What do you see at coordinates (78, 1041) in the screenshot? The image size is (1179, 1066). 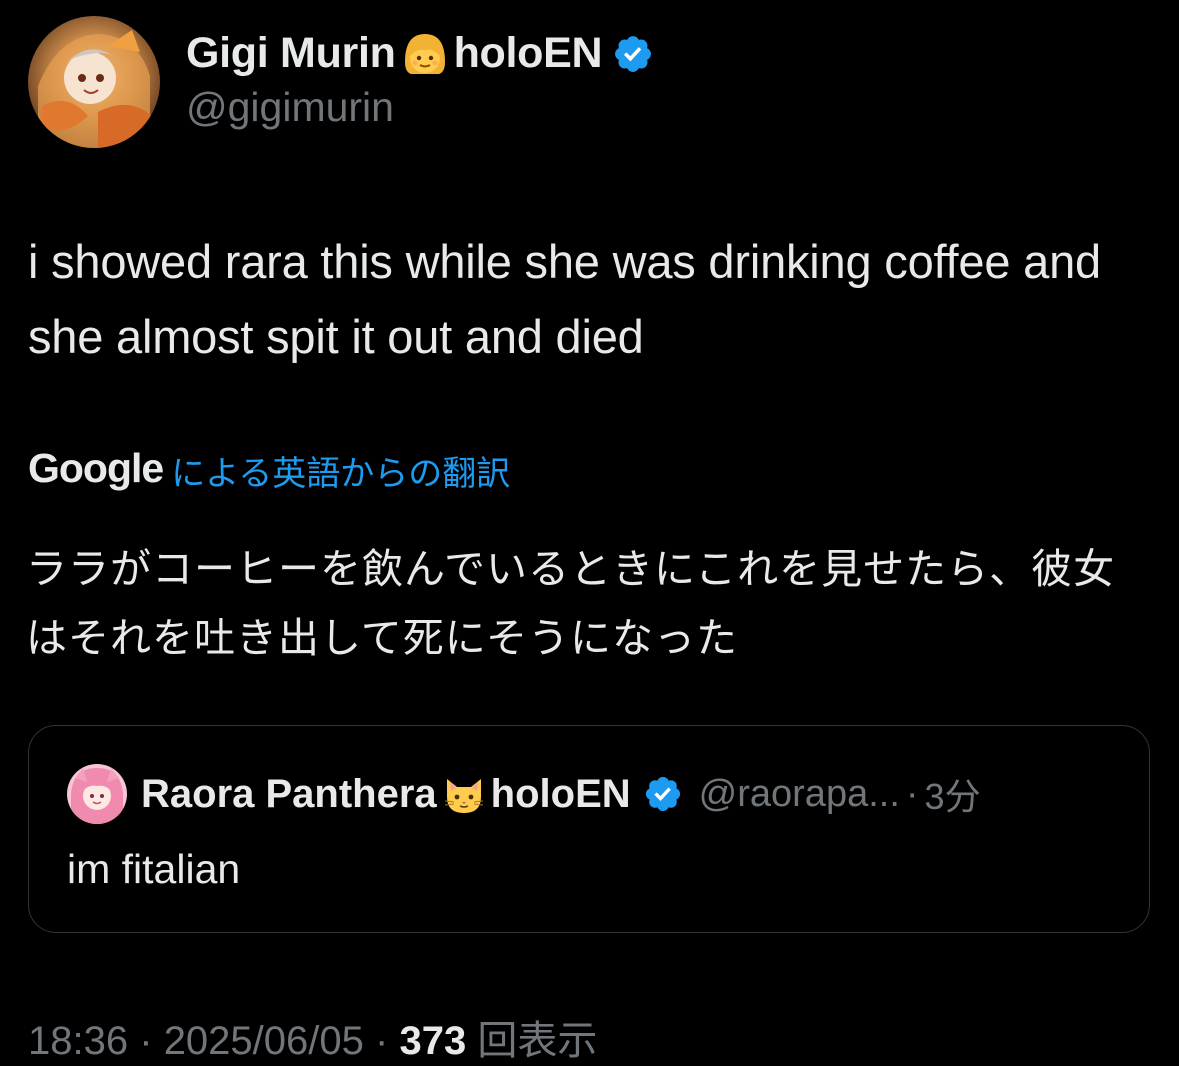 I see `tweet-time: 18:36` at bounding box center [78, 1041].